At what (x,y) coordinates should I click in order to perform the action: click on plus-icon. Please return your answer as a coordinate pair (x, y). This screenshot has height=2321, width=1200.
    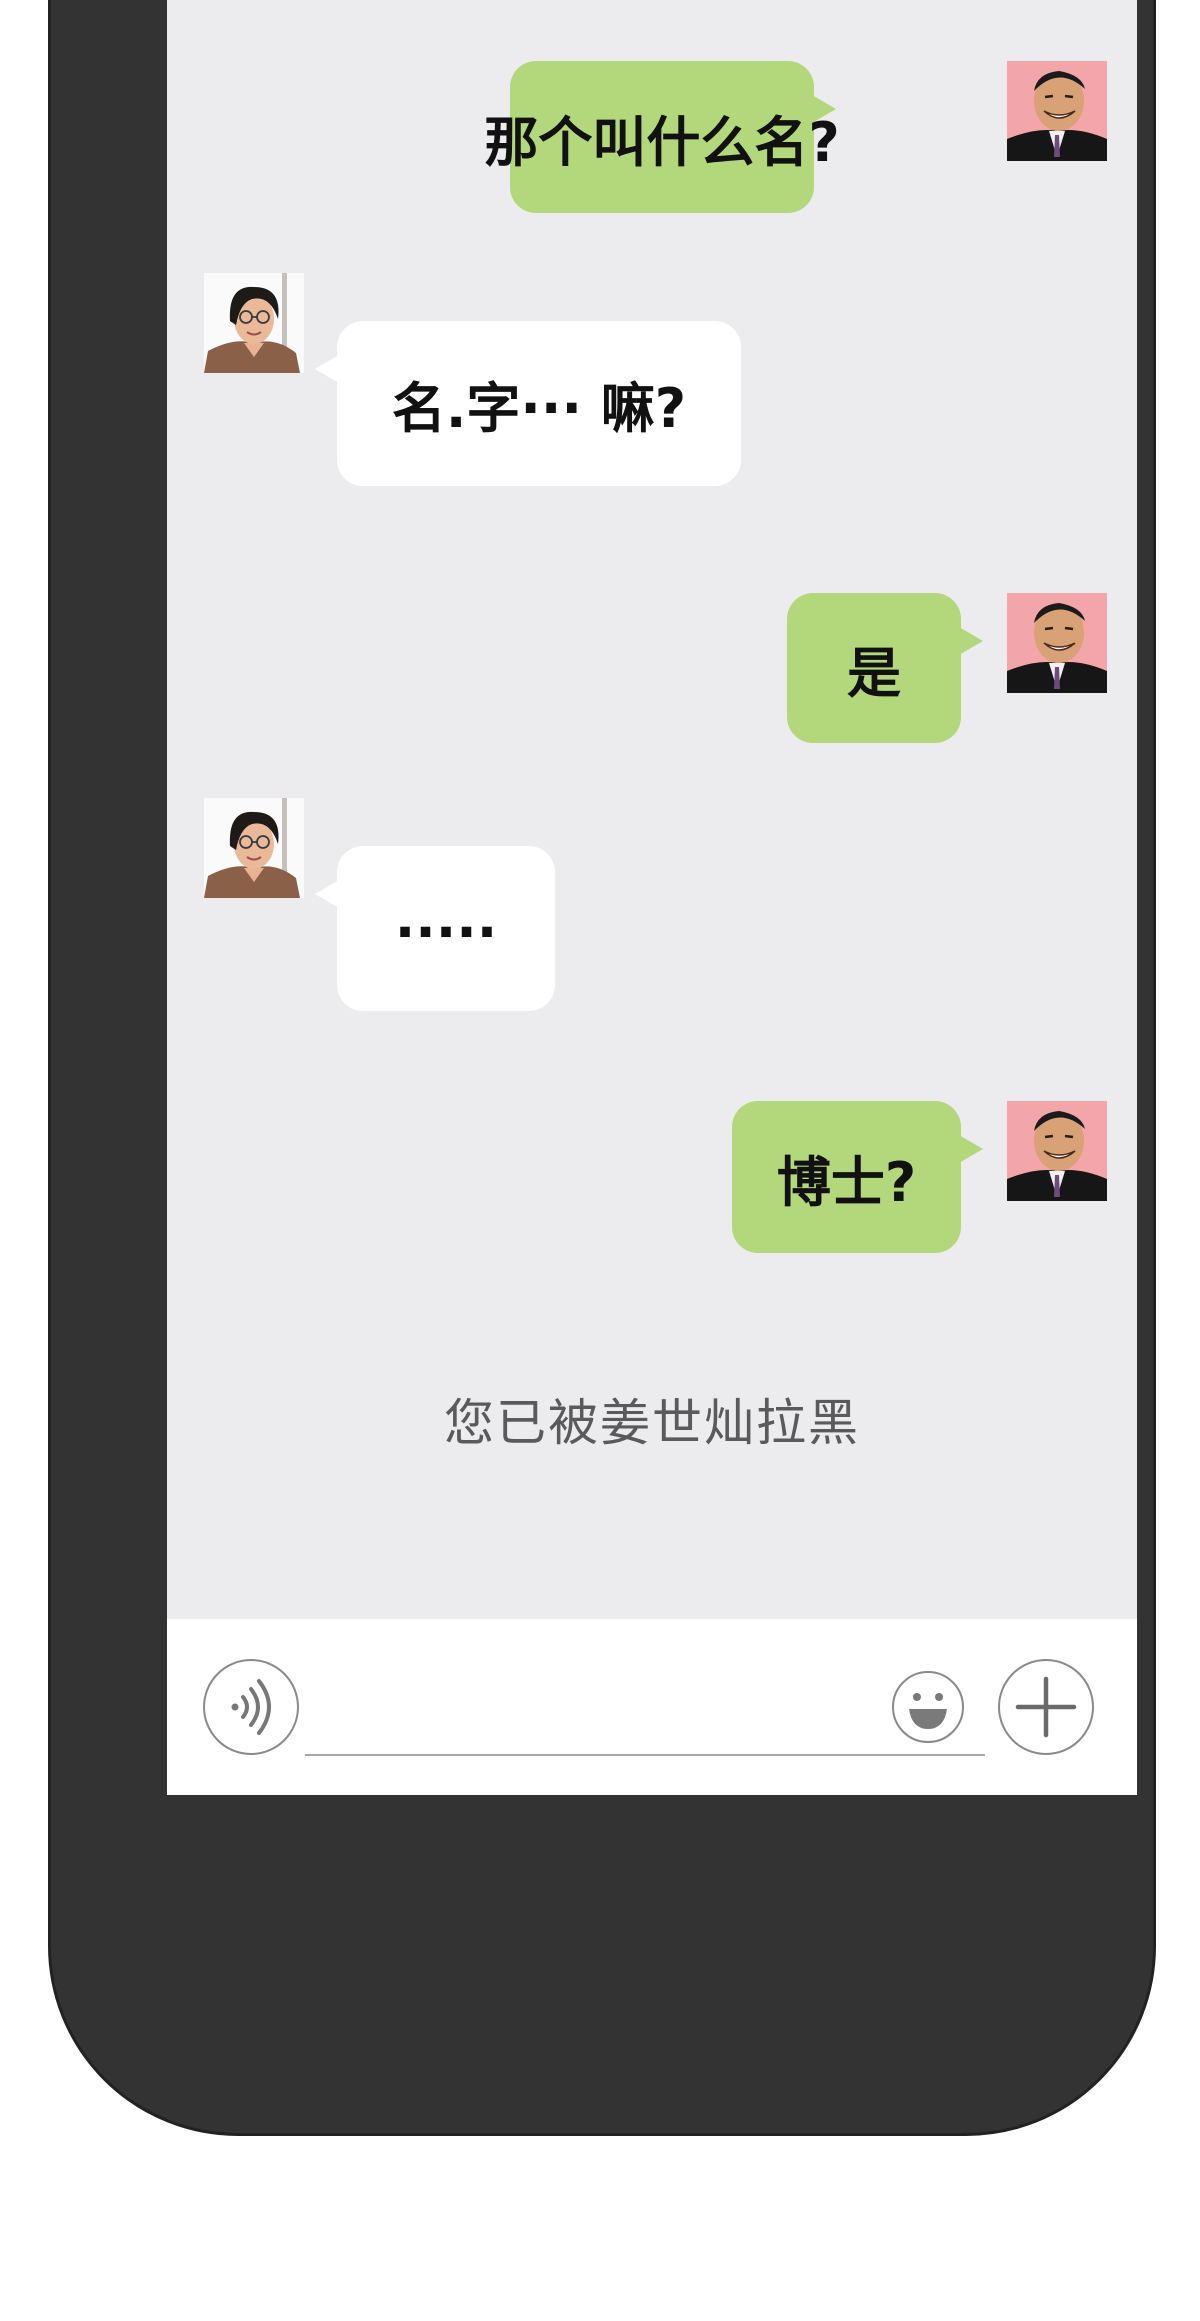
    Looking at the image, I should click on (1046, 1707).